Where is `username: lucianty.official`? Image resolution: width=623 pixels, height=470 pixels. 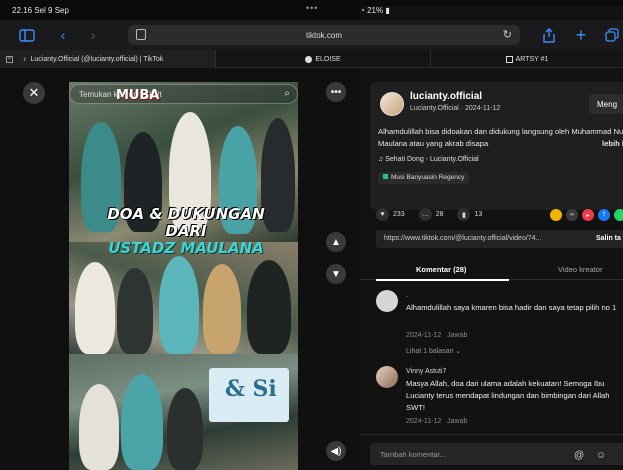 username: lucianty.official is located at coordinates (446, 96).